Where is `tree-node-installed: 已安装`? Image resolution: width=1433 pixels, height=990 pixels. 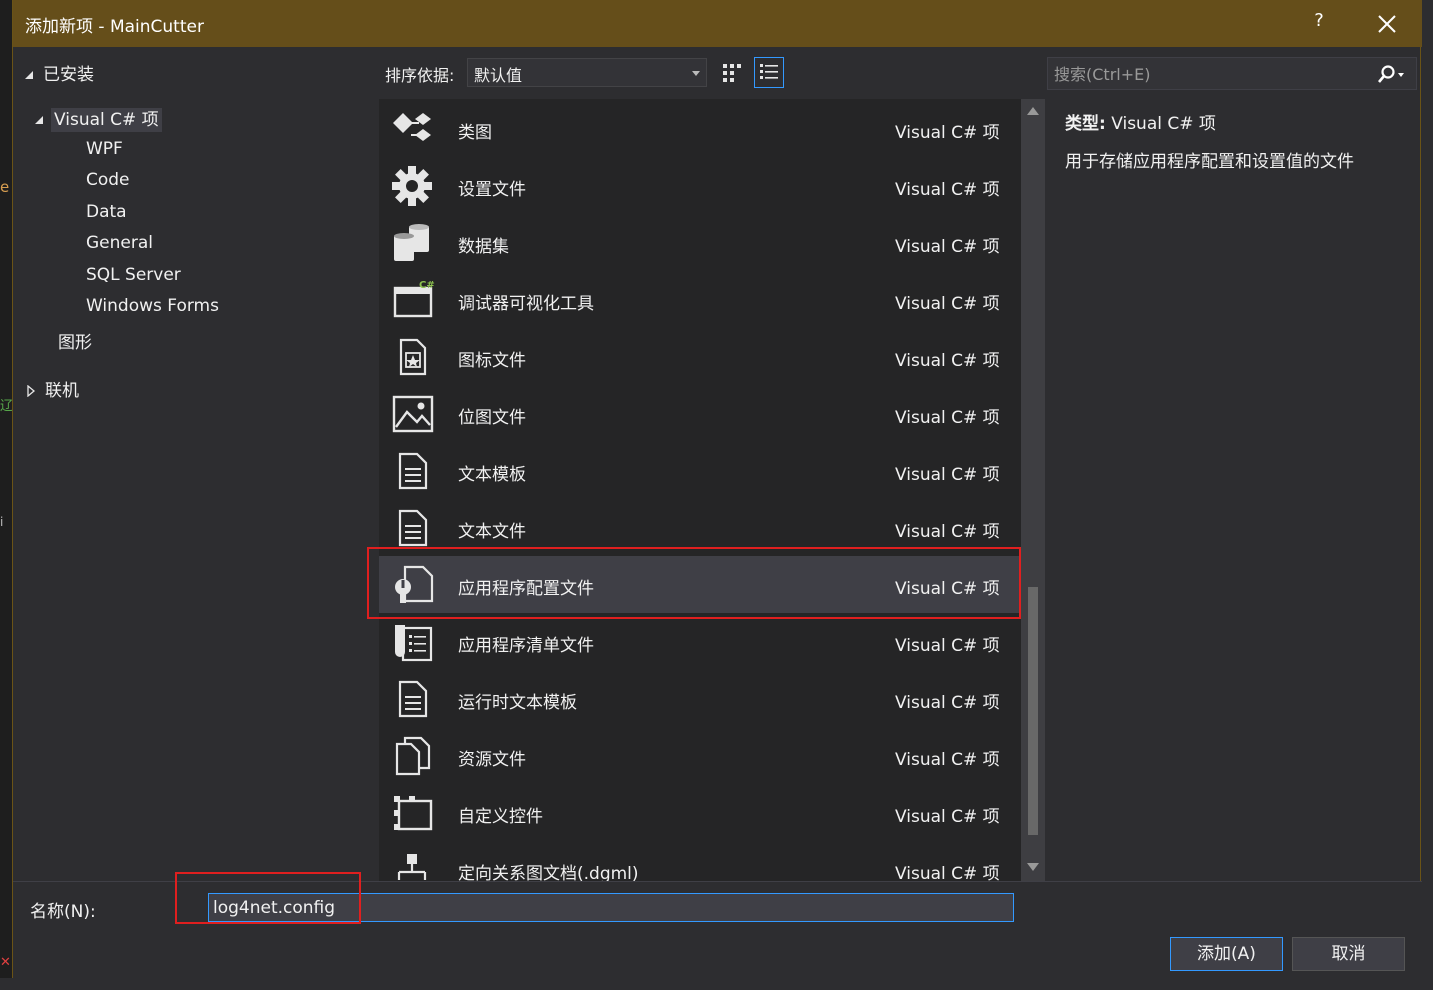
tree-node-installed: 已安装 is located at coordinates (58, 72).